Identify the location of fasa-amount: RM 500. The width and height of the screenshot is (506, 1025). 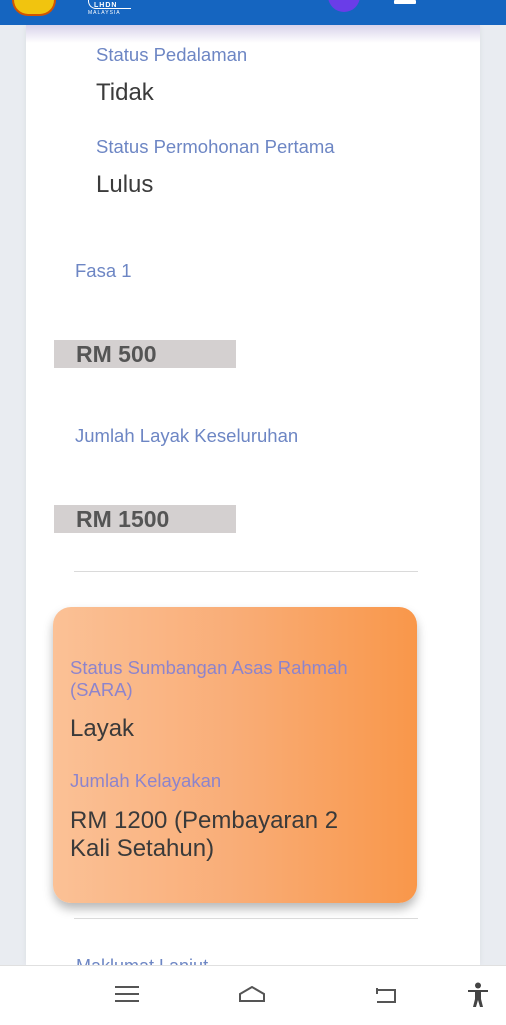
(116, 354).